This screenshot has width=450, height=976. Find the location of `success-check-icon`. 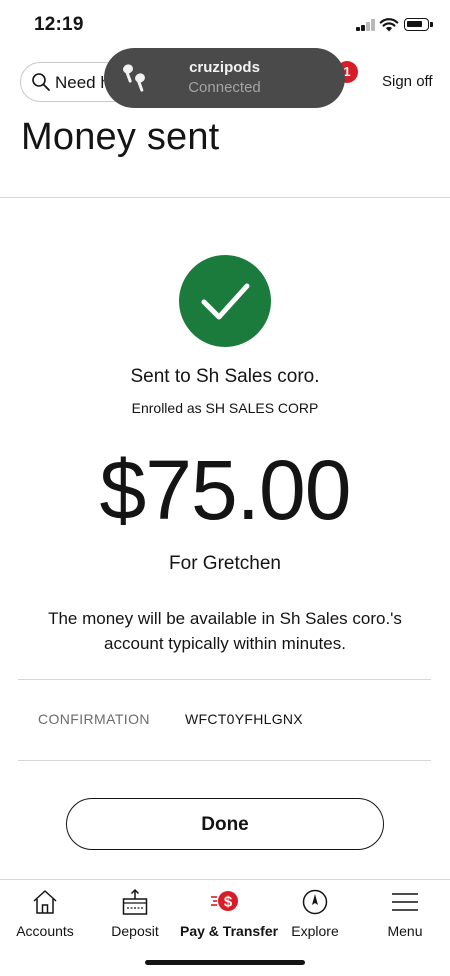

success-check-icon is located at coordinates (225, 301).